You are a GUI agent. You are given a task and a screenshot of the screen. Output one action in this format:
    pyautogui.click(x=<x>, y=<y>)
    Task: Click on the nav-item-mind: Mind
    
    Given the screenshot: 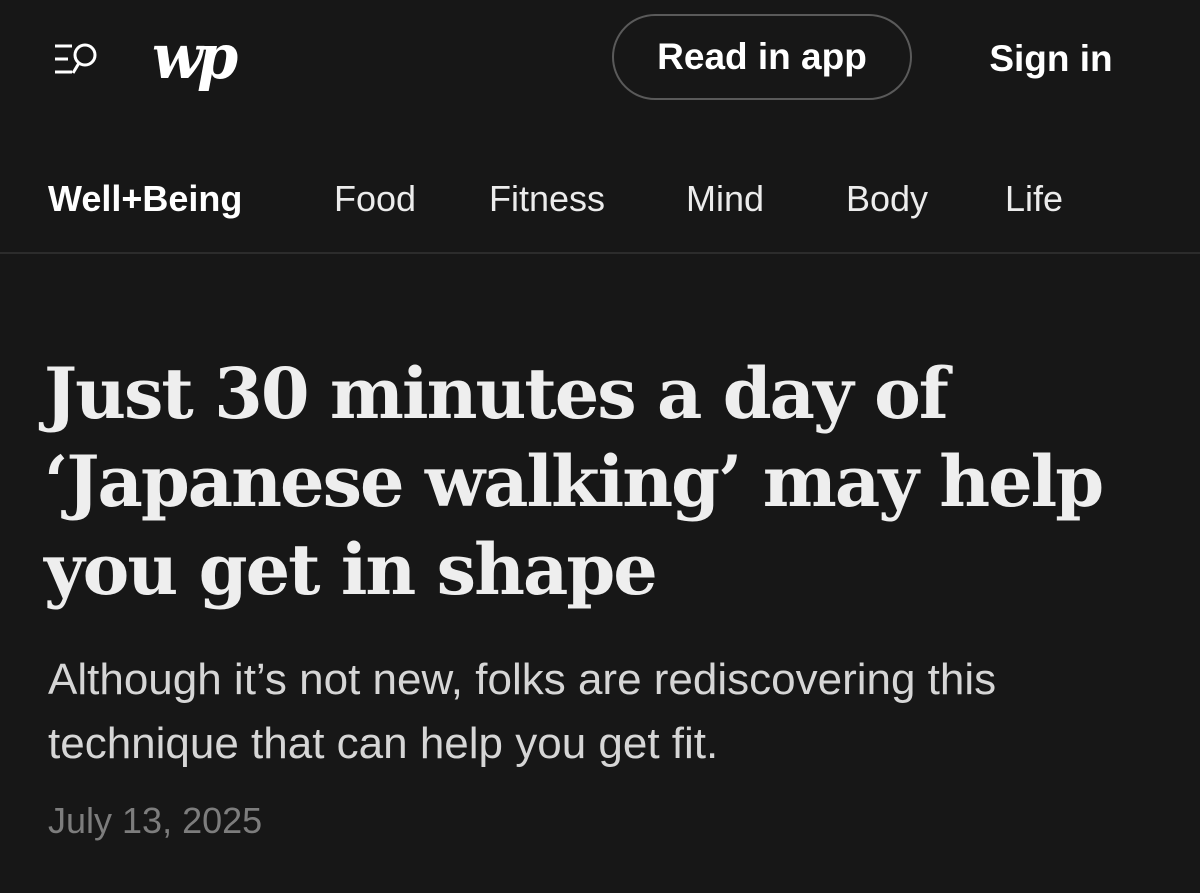 What is the action you would take?
    pyautogui.click(x=725, y=199)
    